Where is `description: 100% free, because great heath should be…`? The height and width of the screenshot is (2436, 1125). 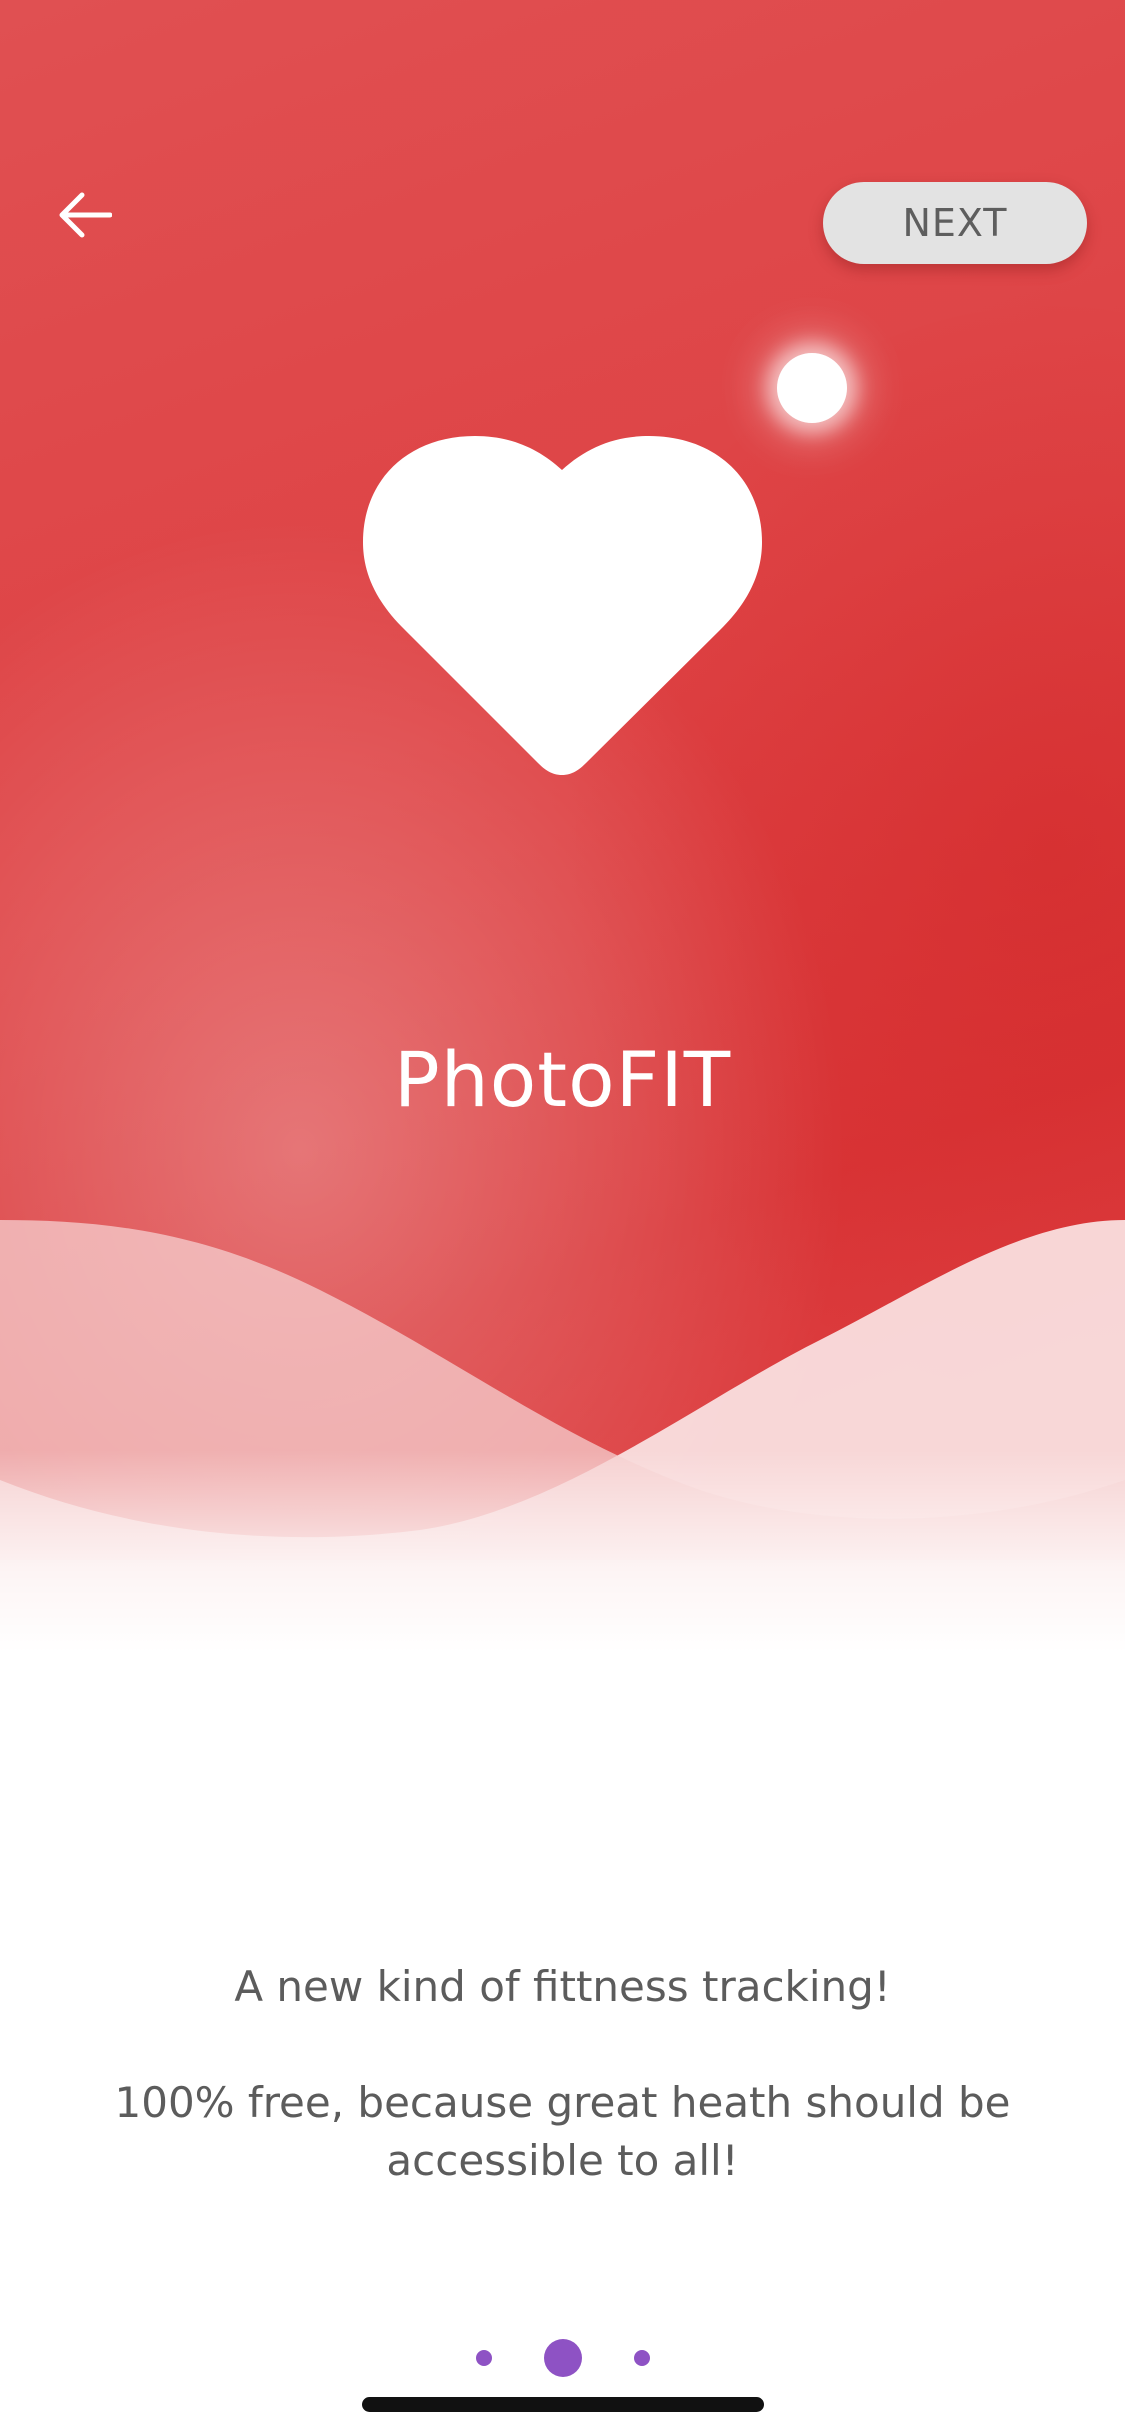 description: 100% free, because great heath should be… is located at coordinates (562, 2131).